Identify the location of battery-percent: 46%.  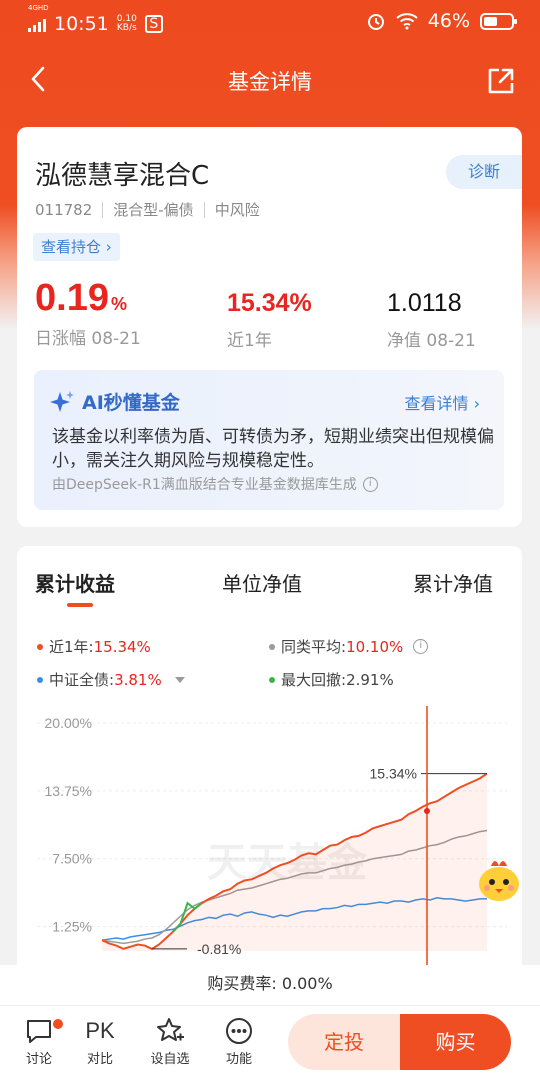
(448, 21).